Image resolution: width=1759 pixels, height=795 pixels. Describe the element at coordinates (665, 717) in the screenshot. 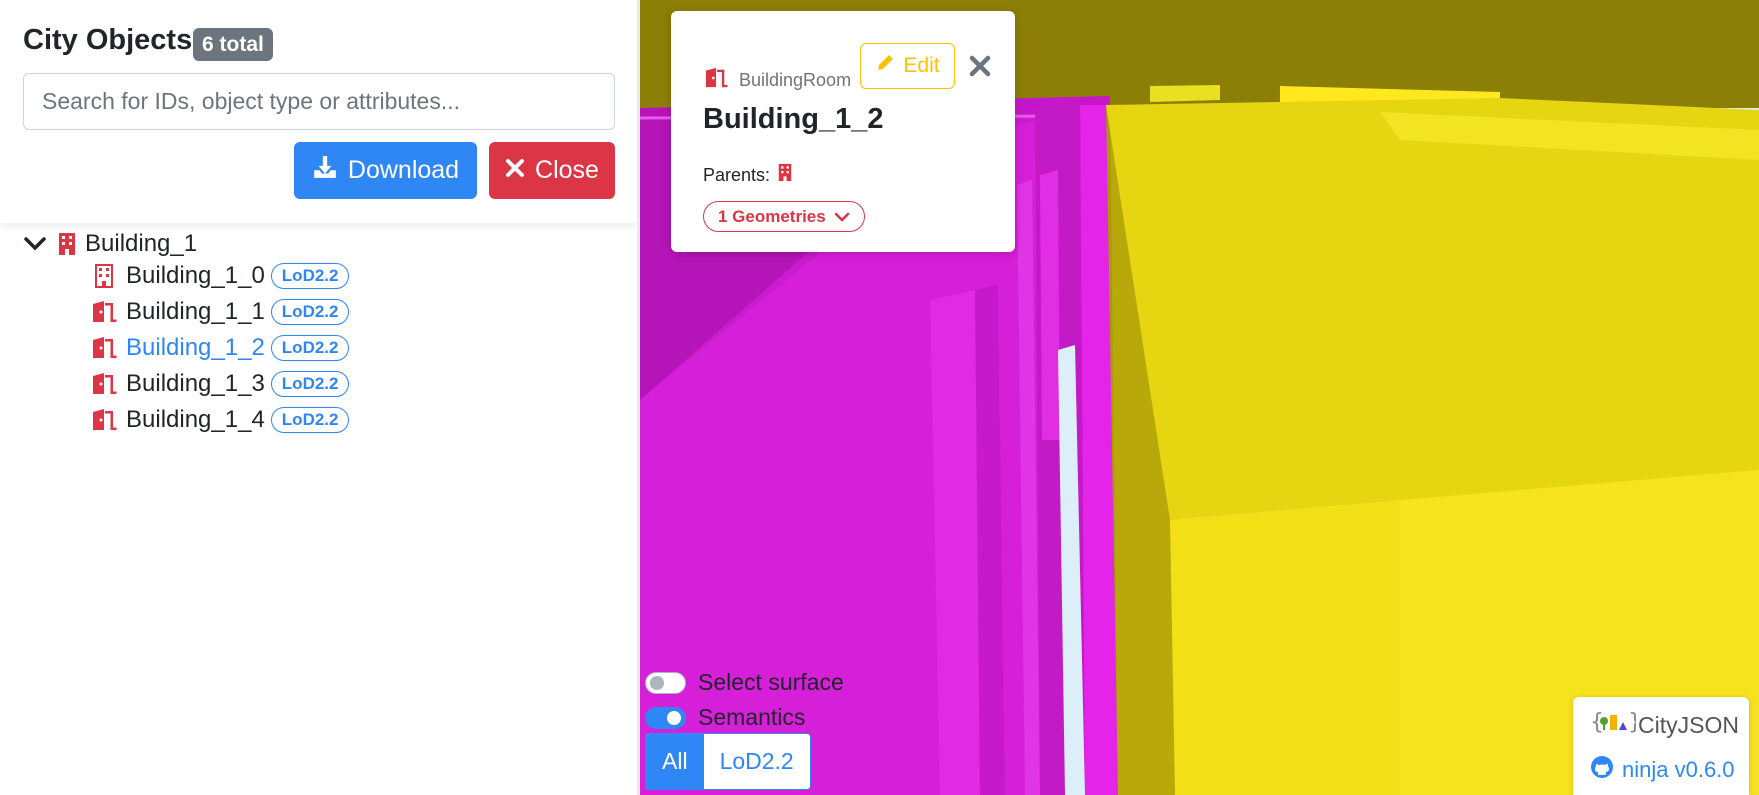

I see `semantics-toggle` at that location.